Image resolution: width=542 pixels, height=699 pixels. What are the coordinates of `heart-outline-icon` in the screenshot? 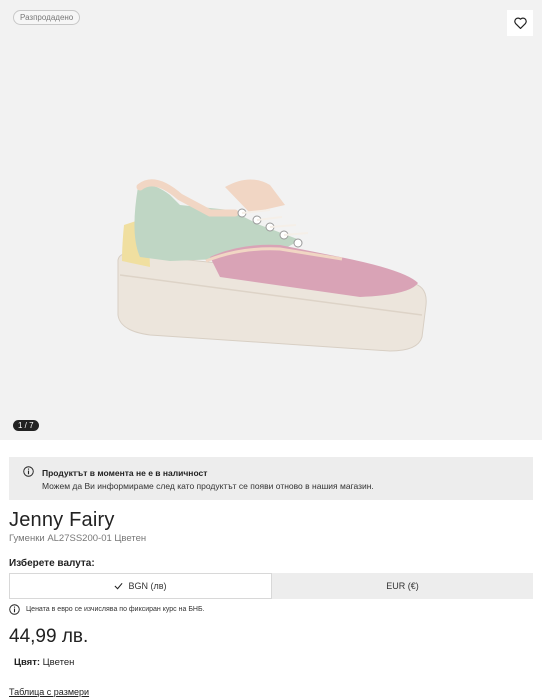 It's located at (520, 23).